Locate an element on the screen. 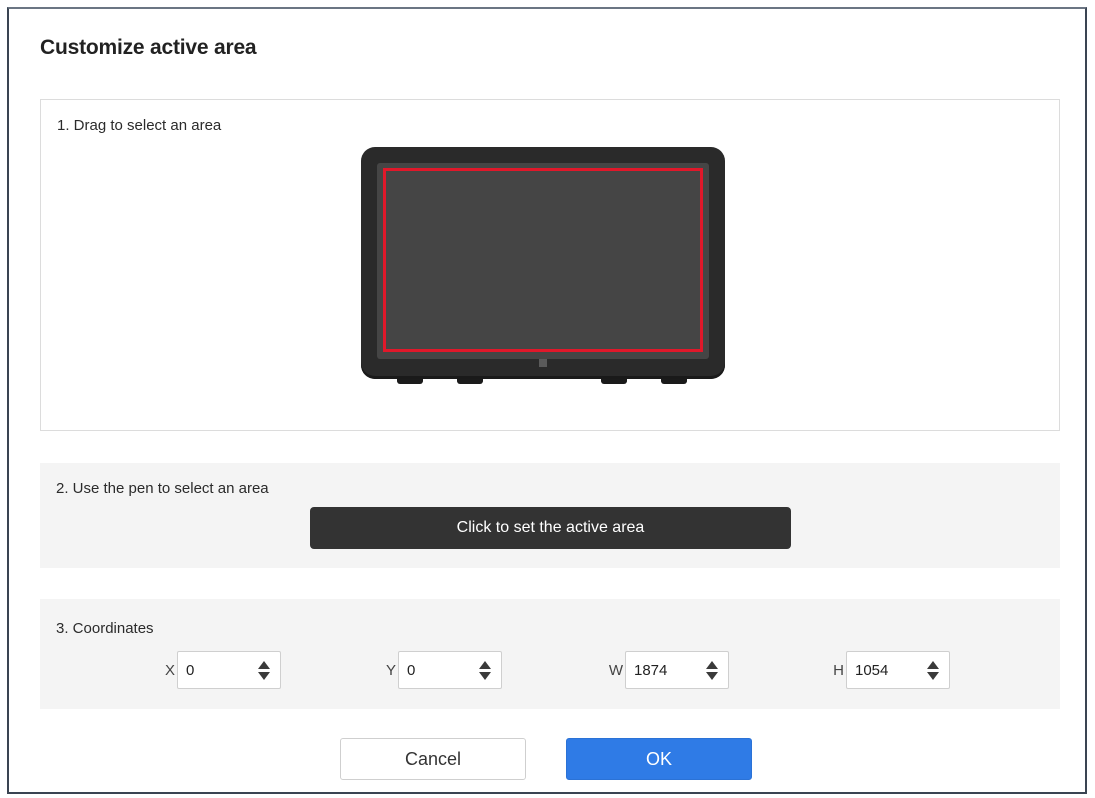  coord-w-input is located at coordinates (664, 670).